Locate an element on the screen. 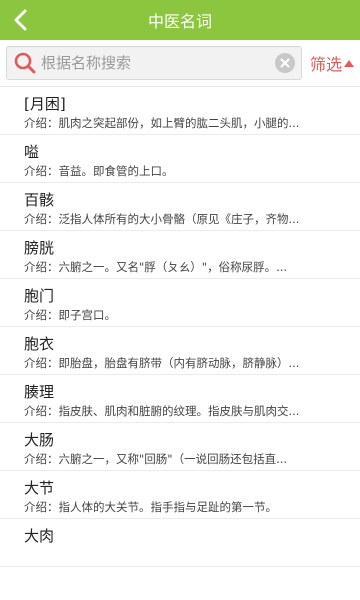  list-item: 大节 介绍：指人体的大关节。指手指与足趾的第一节。 is located at coordinates (180, 495).